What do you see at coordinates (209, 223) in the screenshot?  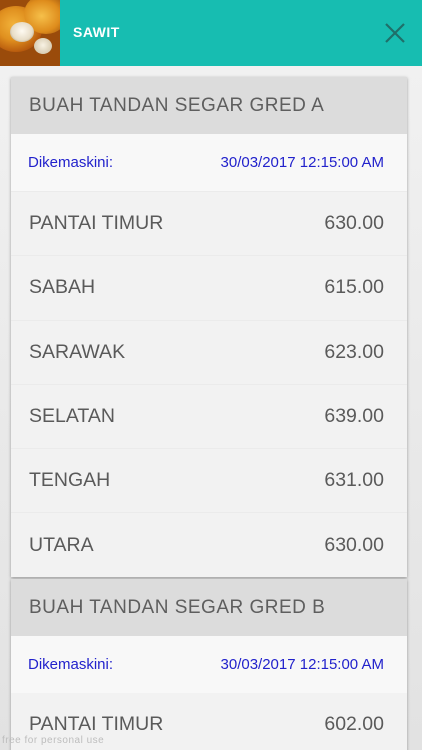 I see `price-row: PANTAI TIMUR 630.00` at bounding box center [209, 223].